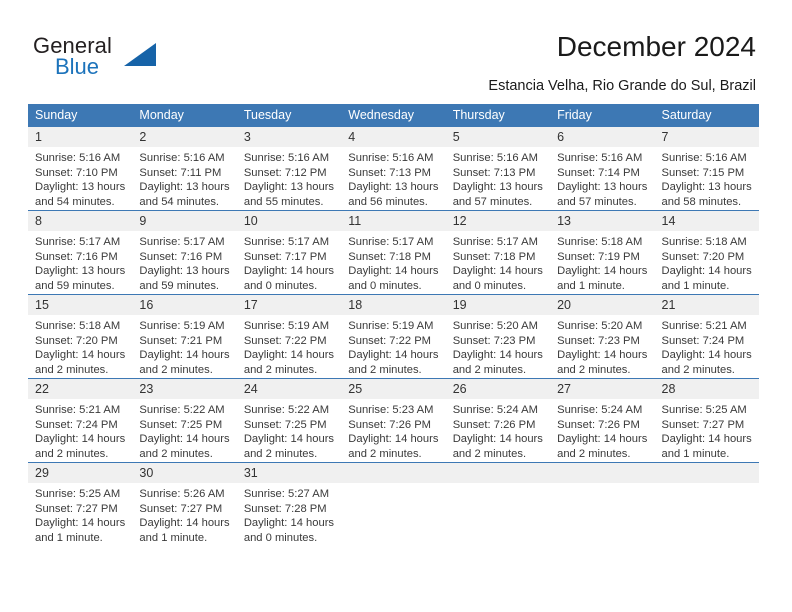 Image resolution: width=792 pixels, height=612 pixels. I want to click on sunset-text: Sunset: 7:15 PM, so click(703, 172).